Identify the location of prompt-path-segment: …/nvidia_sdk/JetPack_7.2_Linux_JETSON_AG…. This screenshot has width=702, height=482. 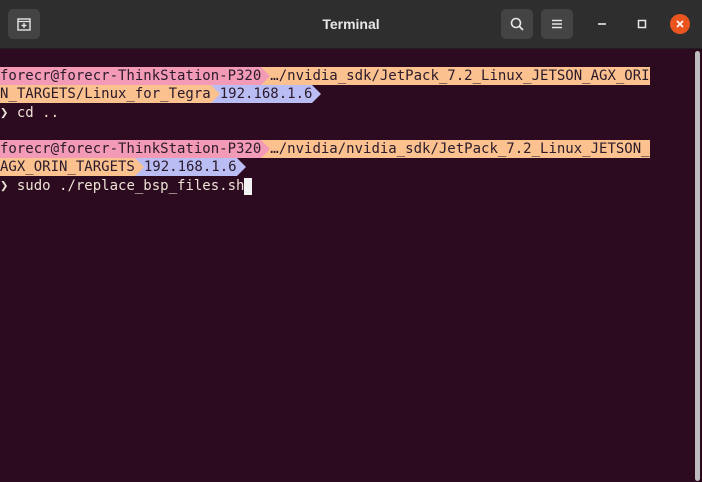
(460, 76).